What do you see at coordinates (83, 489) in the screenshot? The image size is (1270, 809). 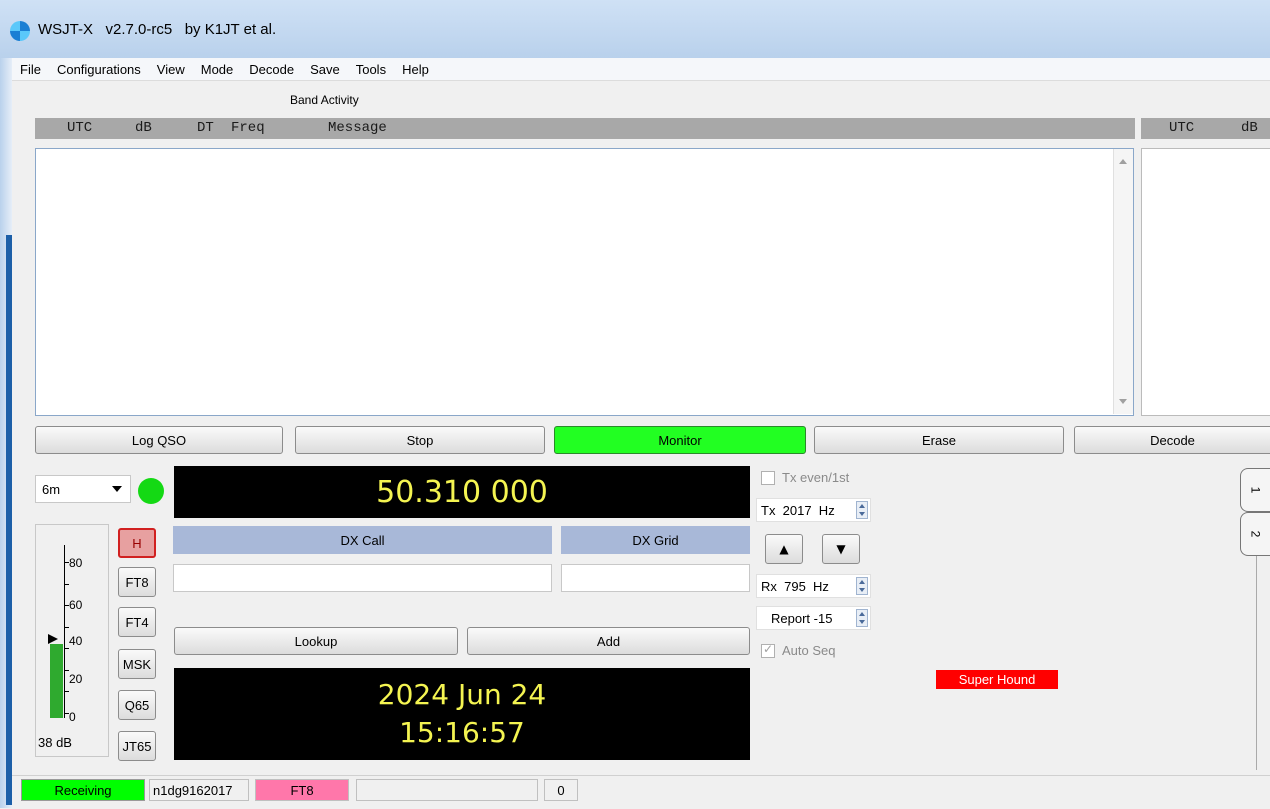 I see `band-select: 6m` at bounding box center [83, 489].